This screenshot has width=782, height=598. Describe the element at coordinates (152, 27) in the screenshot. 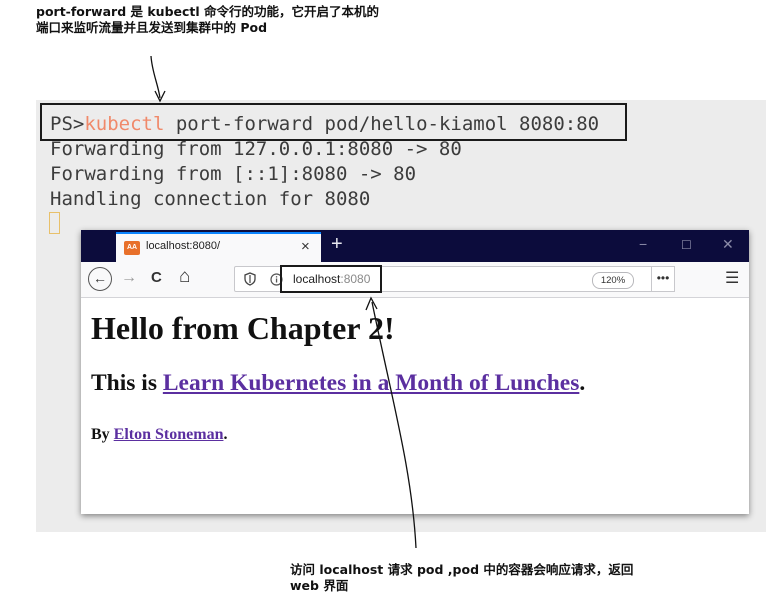

I see `top-annotation-line-2: 端口来监听流量并且发送到集群中的 Pod` at that location.